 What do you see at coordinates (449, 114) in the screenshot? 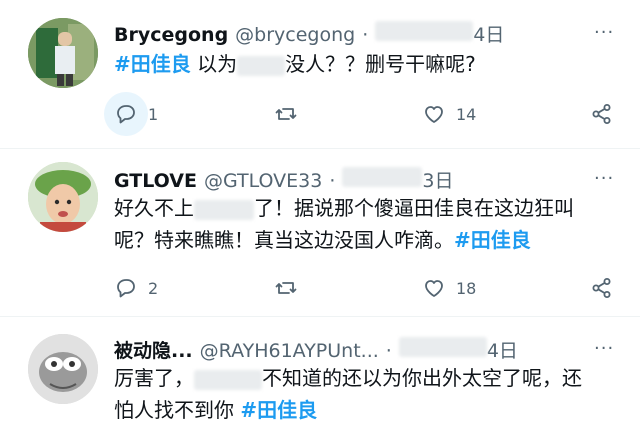
I see `like-button: 14` at bounding box center [449, 114].